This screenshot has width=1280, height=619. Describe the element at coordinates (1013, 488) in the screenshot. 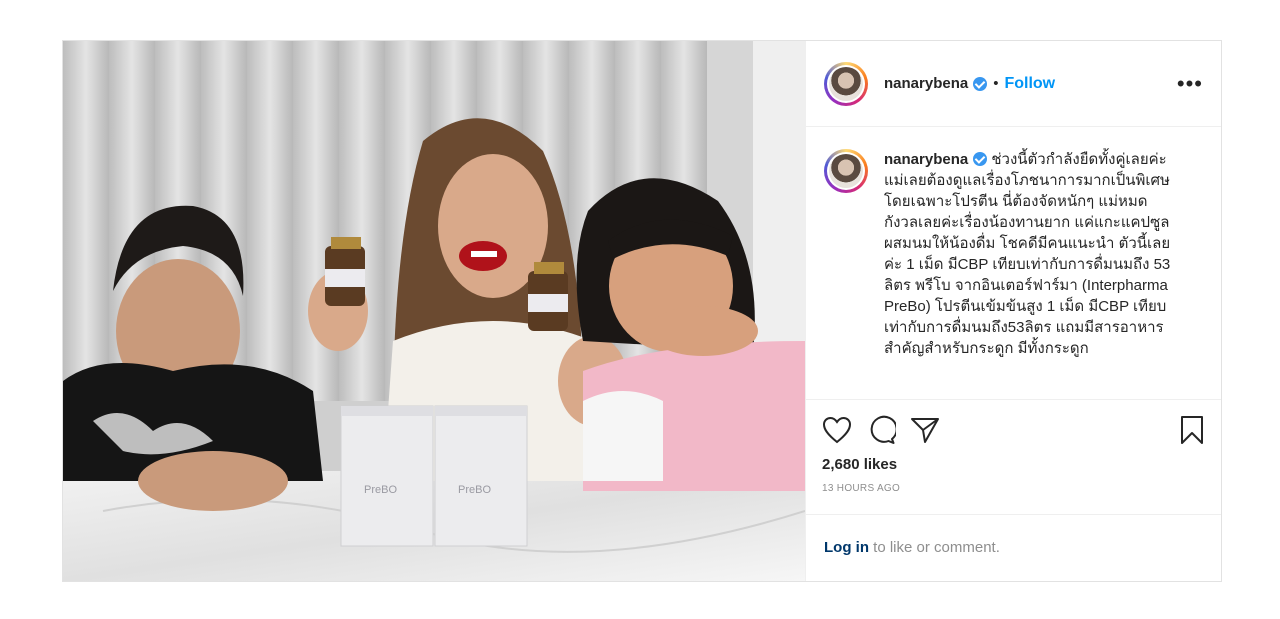

I see `post-timestamp: 13 HOURS AGO` at that location.